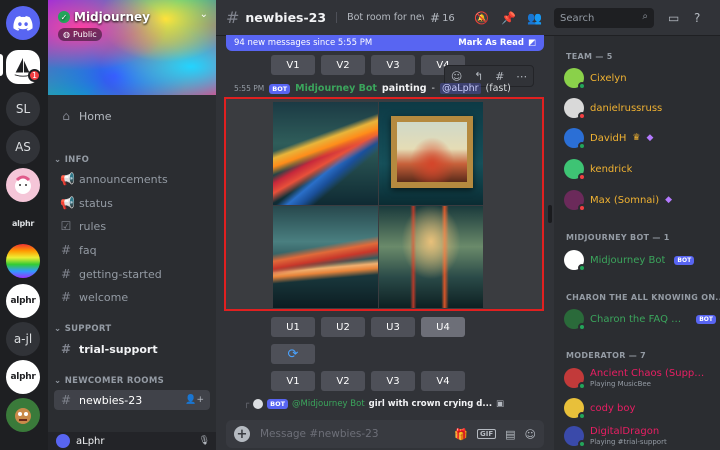 This screenshot has height=450, width=720. What do you see at coordinates (293, 354) in the screenshot?
I see `reroll-button: ⟳` at bounding box center [293, 354].